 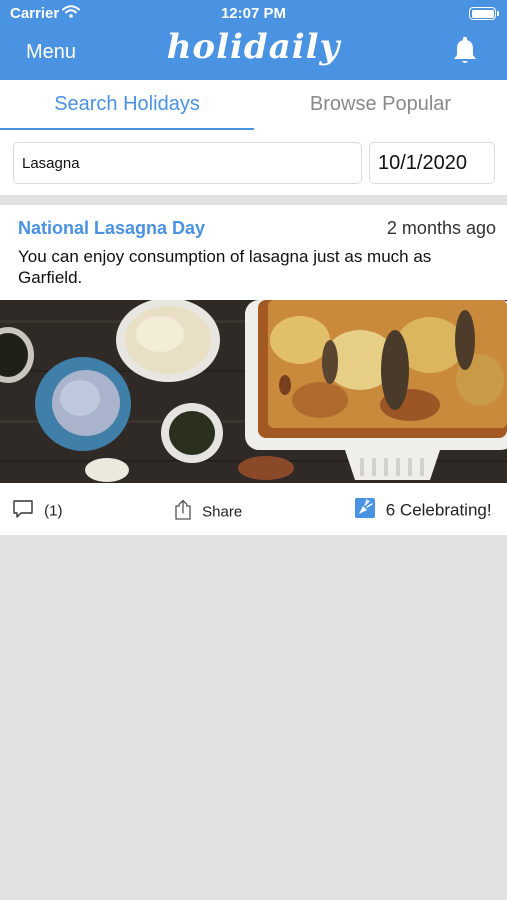 What do you see at coordinates (438, 510) in the screenshot?
I see `celebrating-count: 6 Celebrating!` at bounding box center [438, 510].